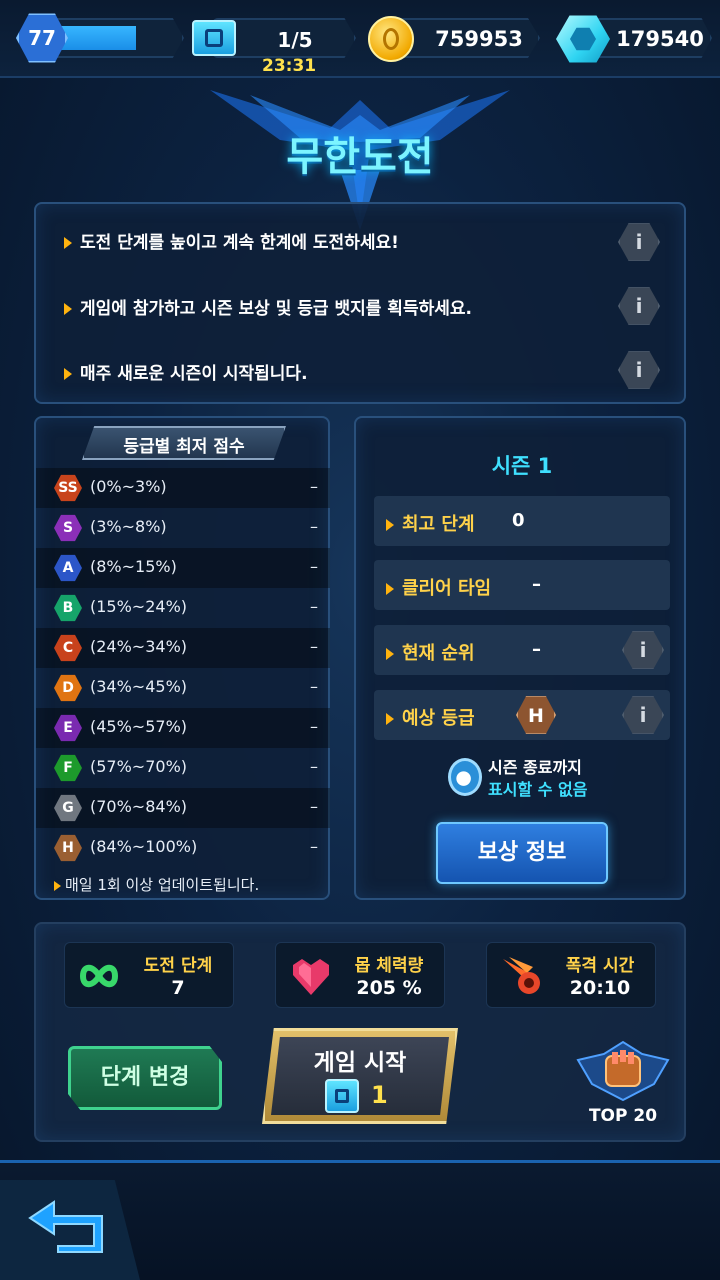 This screenshot has height=1280, width=720. I want to click on notice-text: 도전 단계를 높이고 계속 한계에 도전하세요!, so click(239, 243).